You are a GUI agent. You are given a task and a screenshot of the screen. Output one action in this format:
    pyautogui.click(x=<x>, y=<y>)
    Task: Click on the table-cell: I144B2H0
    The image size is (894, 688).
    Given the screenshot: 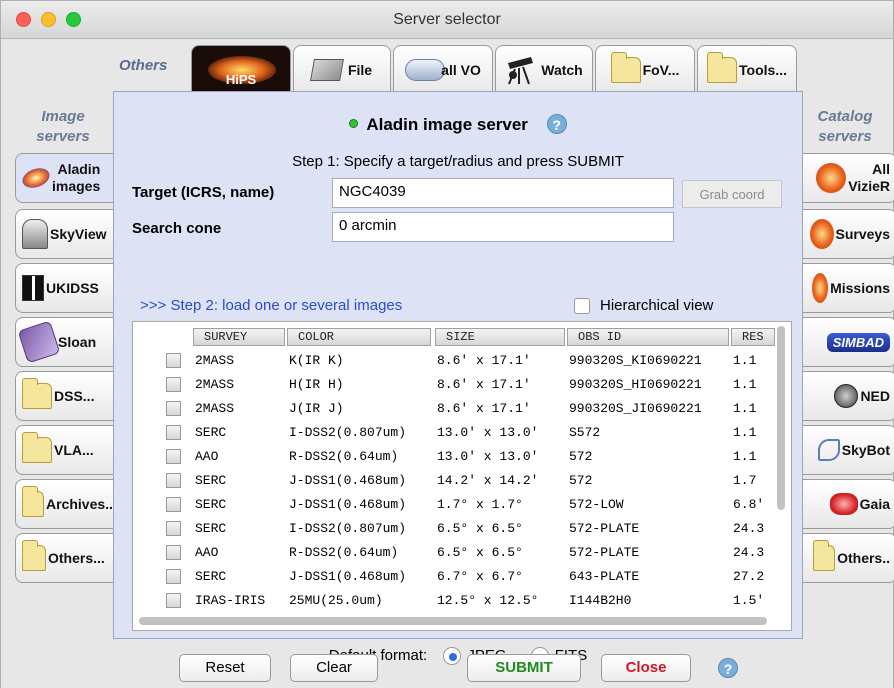 What is the action you would take?
    pyautogui.click(x=600, y=600)
    